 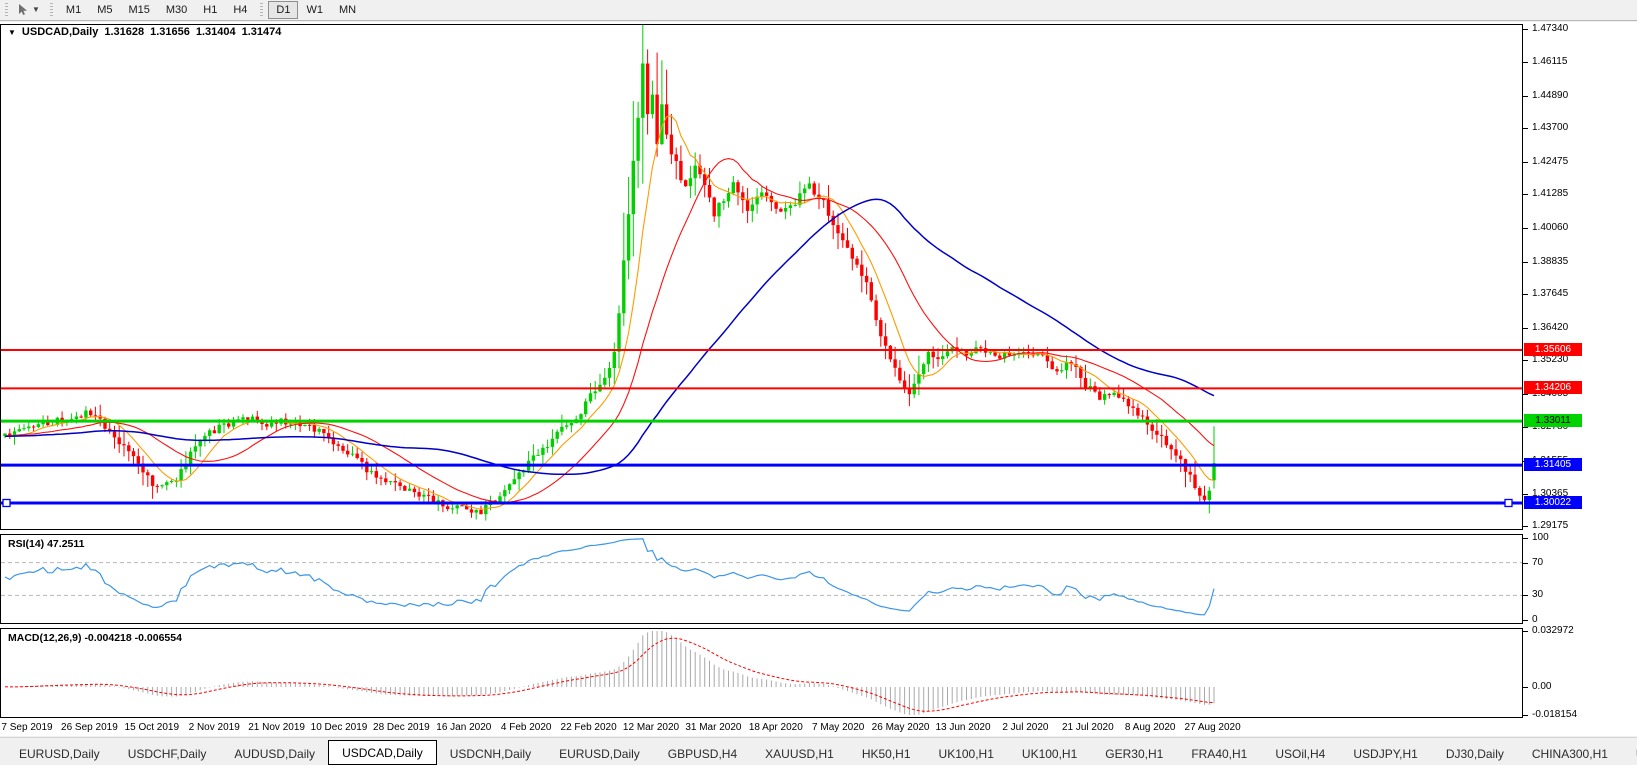 What do you see at coordinates (1537, 687) in the screenshot?
I see `macd-tick-label: 0.00` at bounding box center [1537, 687].